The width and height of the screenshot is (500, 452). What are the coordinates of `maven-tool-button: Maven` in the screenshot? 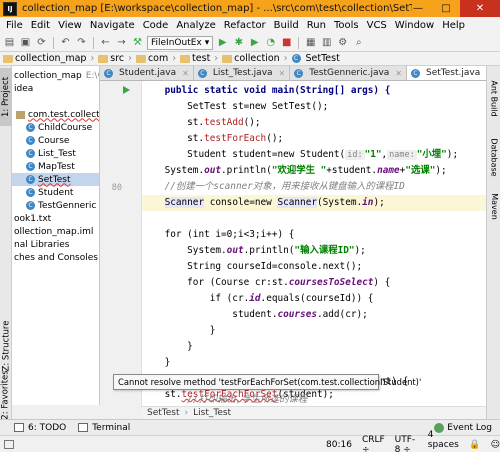 It's located at (493, 206).